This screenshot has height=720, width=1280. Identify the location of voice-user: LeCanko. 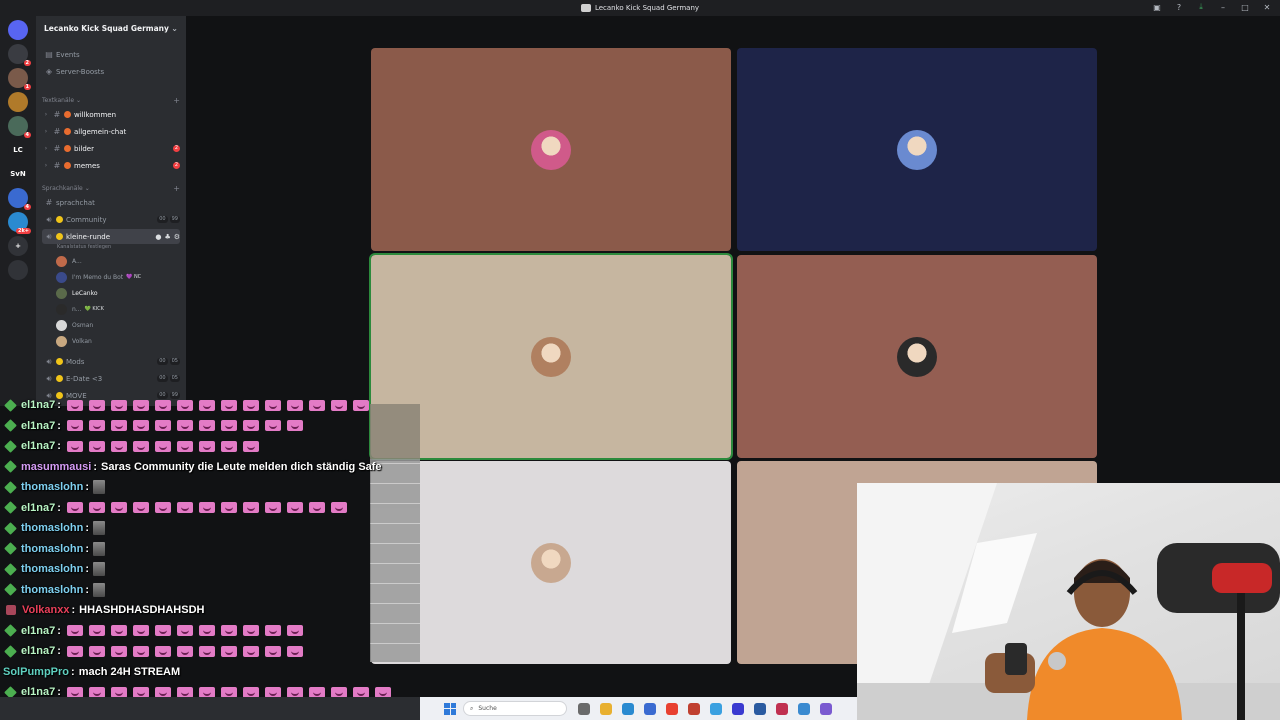
(77, 293).